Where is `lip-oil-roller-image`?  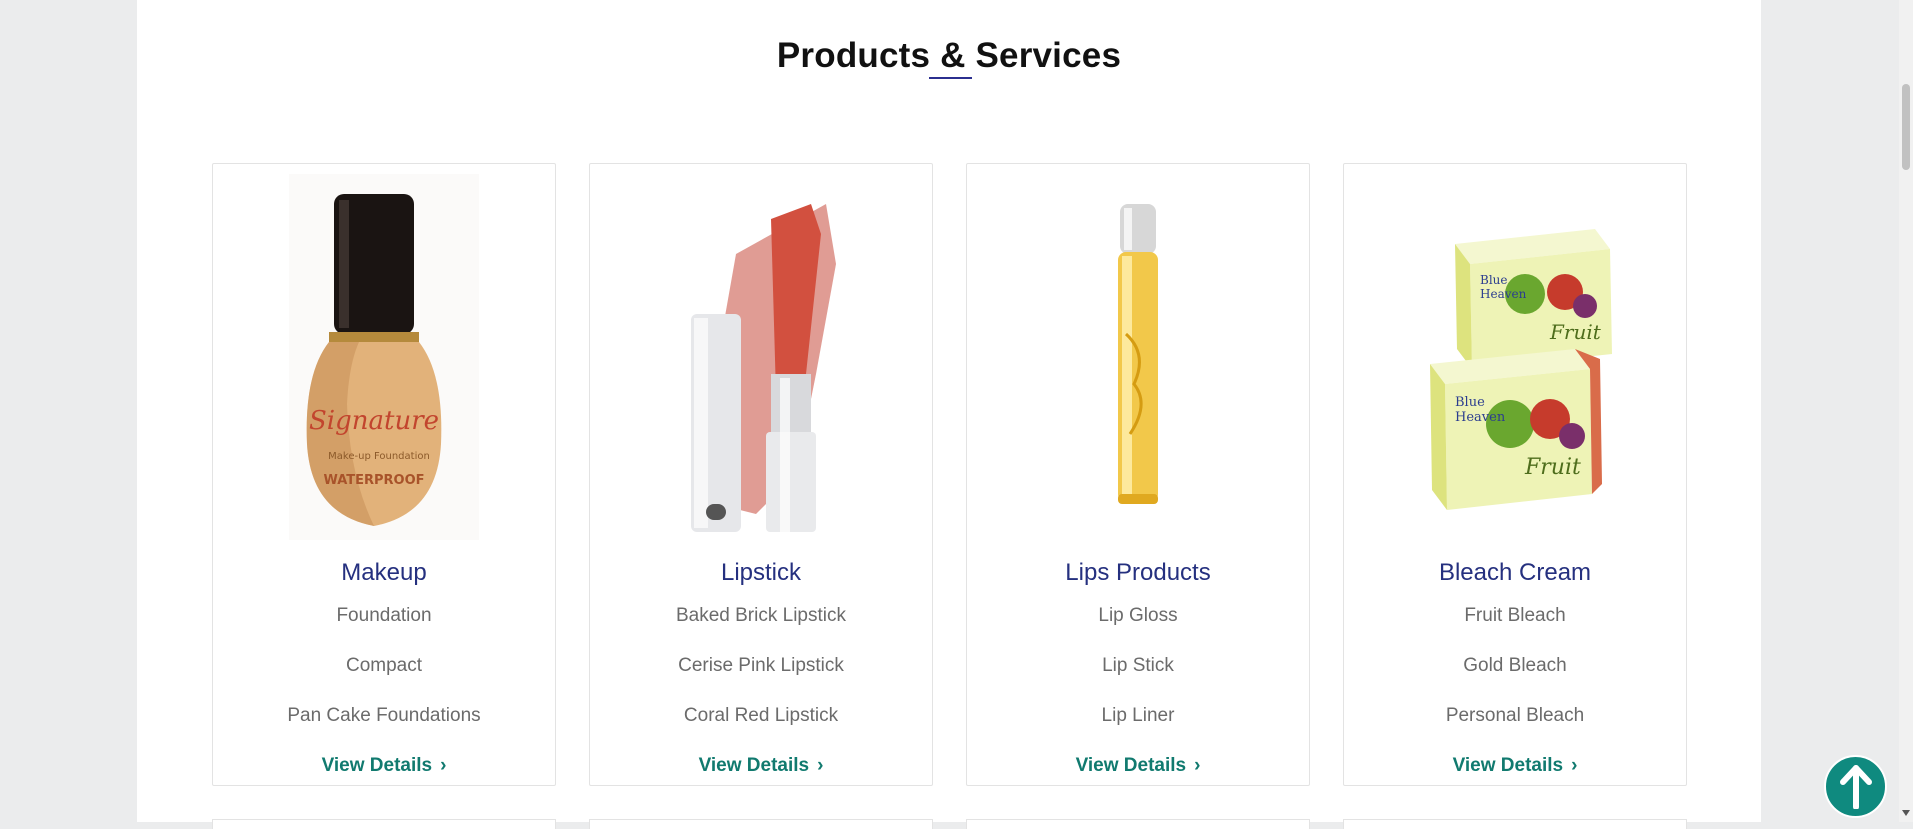
lip-oil-roller-image is located at coordinates (1138, 357).